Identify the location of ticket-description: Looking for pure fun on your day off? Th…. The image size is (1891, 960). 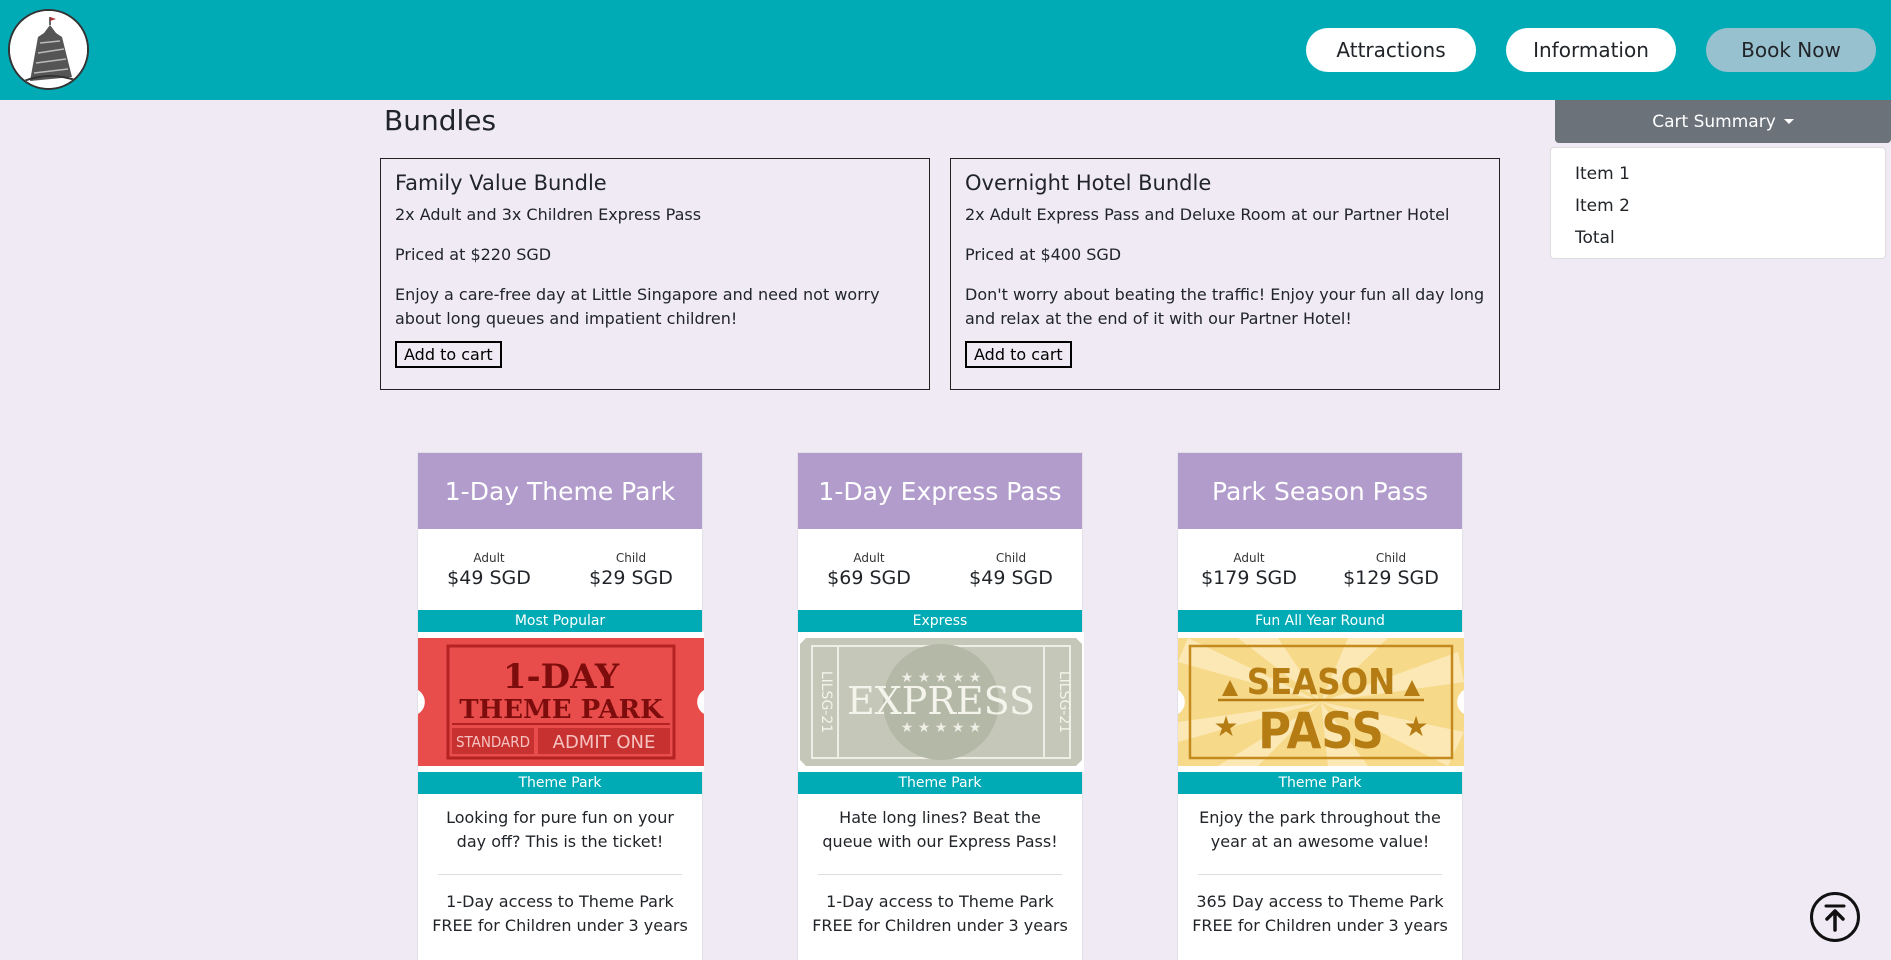
(560, 829).